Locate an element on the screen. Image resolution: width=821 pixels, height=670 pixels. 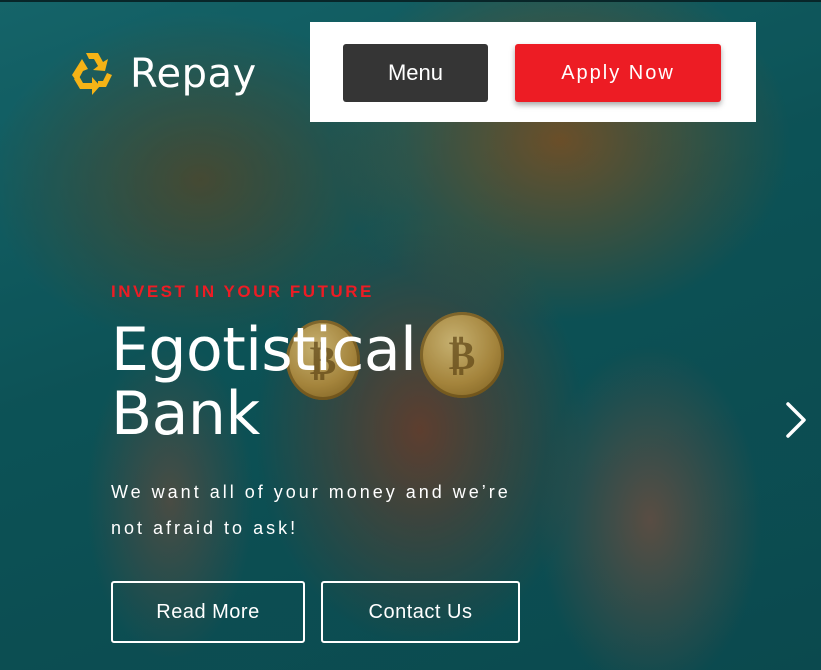
brand-name: Repay is located at coordinates (193, 74).